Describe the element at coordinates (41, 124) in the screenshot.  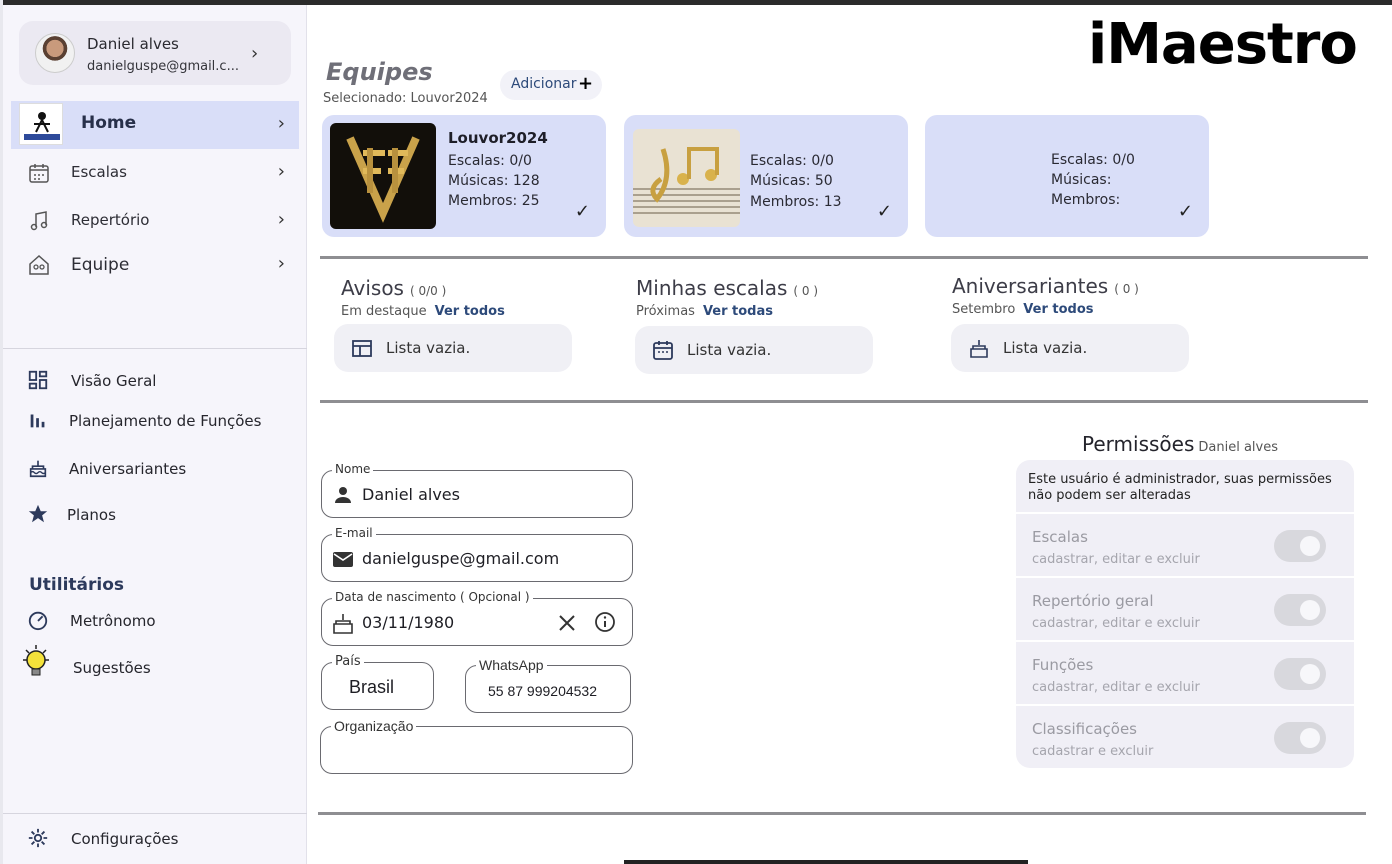
I see `imaestro-logo-icon` at that location.